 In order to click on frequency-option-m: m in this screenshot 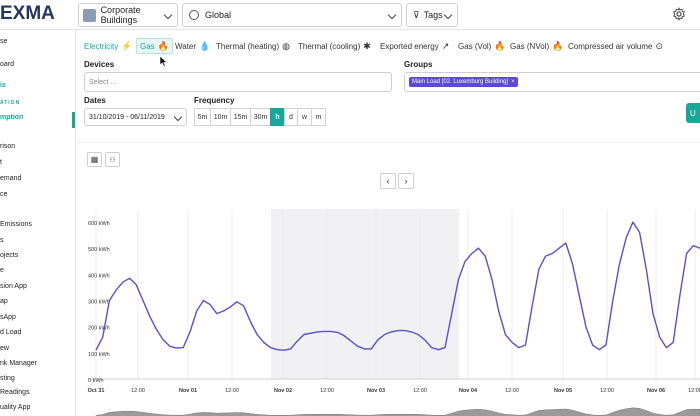, I will do `click(318, 117)`.